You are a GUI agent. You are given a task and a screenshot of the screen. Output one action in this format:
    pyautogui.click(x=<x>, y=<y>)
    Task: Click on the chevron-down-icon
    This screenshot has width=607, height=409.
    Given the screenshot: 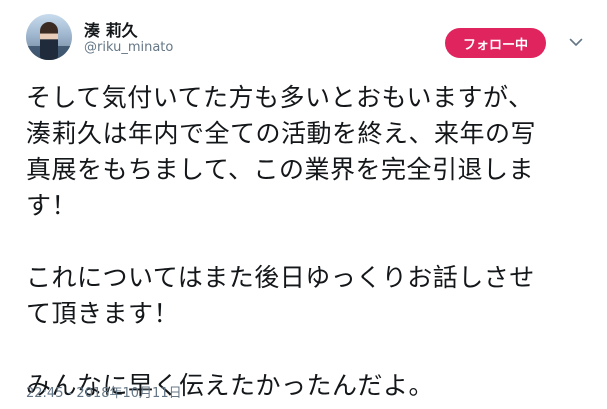 What is the action you would take?
    pyautogui.click(x=576, y=42)
    